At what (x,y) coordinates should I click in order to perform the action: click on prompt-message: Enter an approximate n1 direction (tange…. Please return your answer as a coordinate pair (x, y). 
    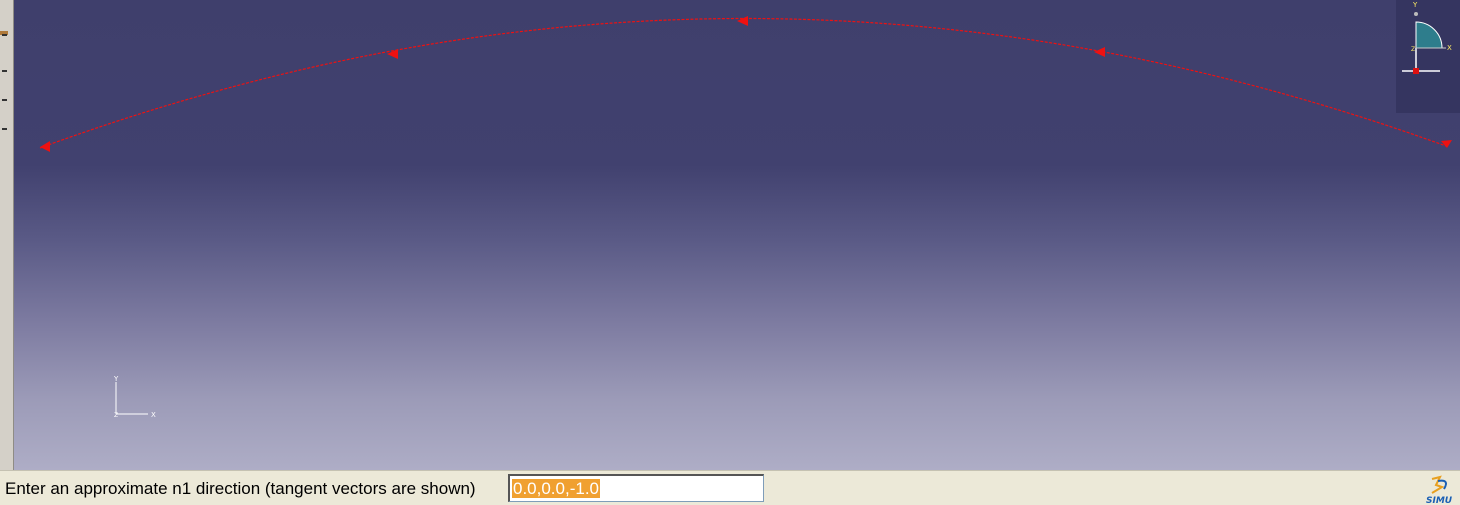
    Looking at the image, I should click on (240, 488).